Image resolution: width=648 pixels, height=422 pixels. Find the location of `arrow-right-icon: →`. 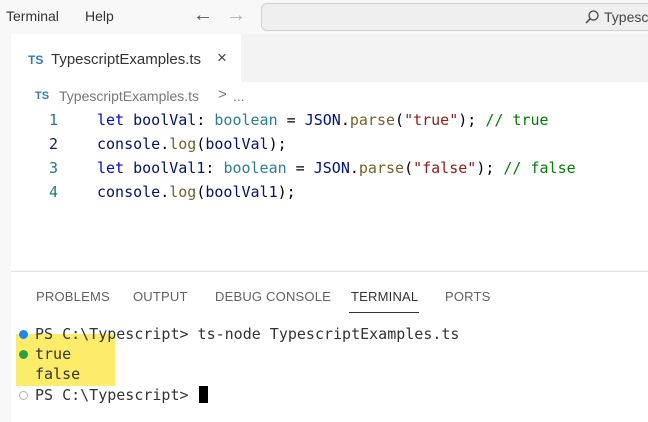

arrow-right-icon: → is located at coordinates (236, 15).